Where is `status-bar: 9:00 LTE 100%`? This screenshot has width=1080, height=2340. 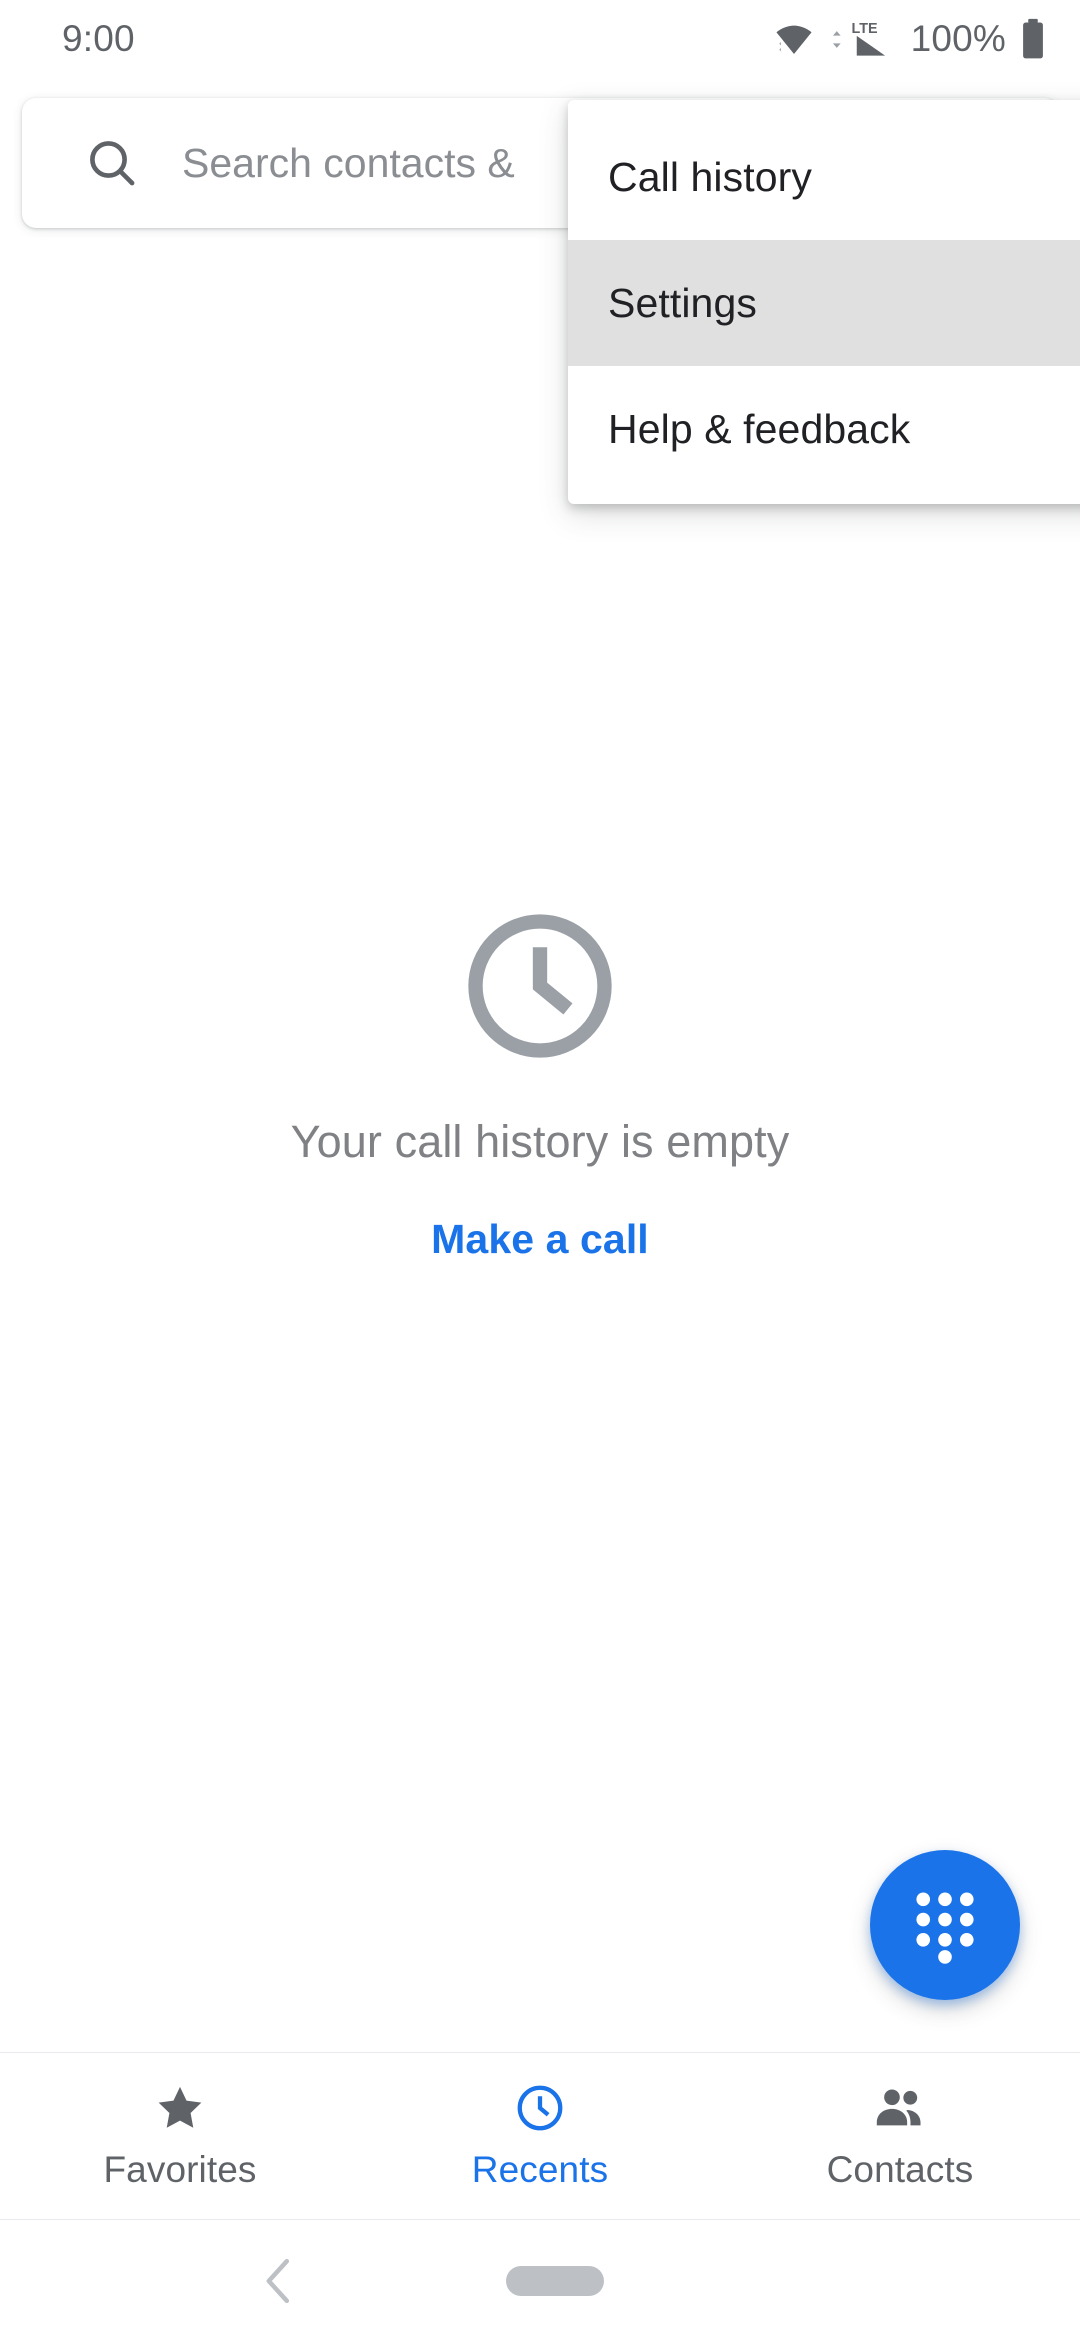 status-bar: 9:00 LTE 100% is located at coordinates (540, 39).